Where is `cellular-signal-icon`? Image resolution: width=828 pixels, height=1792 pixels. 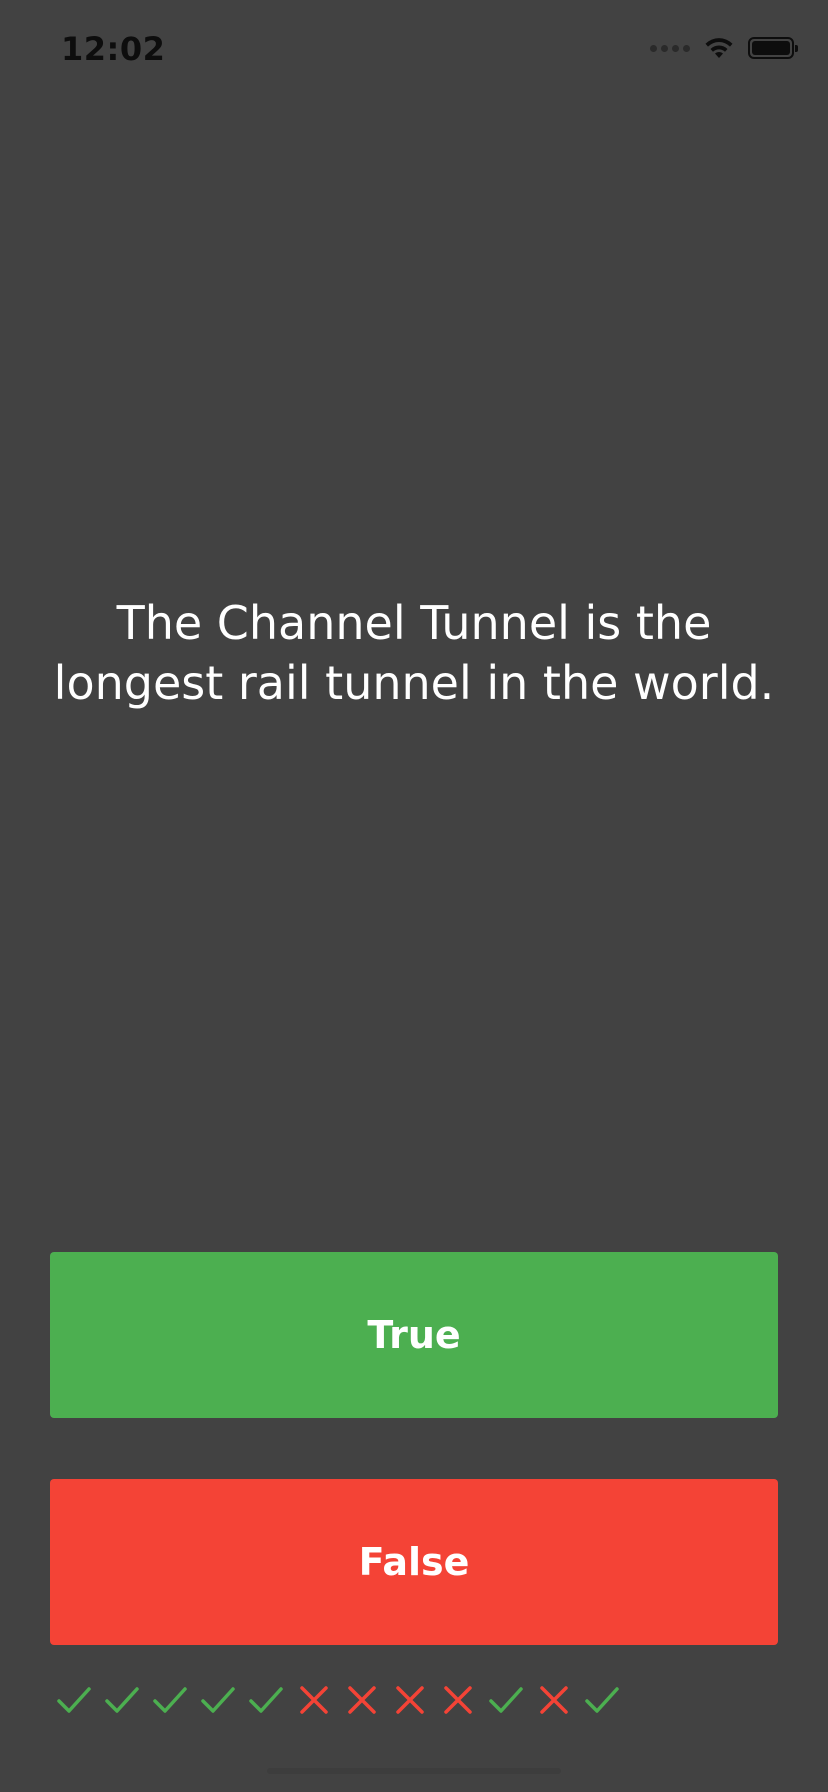
cellular-signal-icon is located at coordinates (670, 48).